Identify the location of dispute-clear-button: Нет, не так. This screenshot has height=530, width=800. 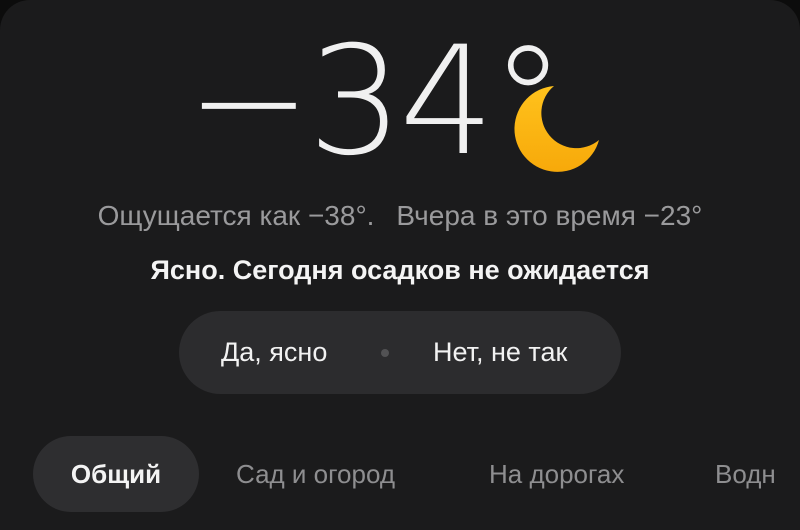
(500, 352).